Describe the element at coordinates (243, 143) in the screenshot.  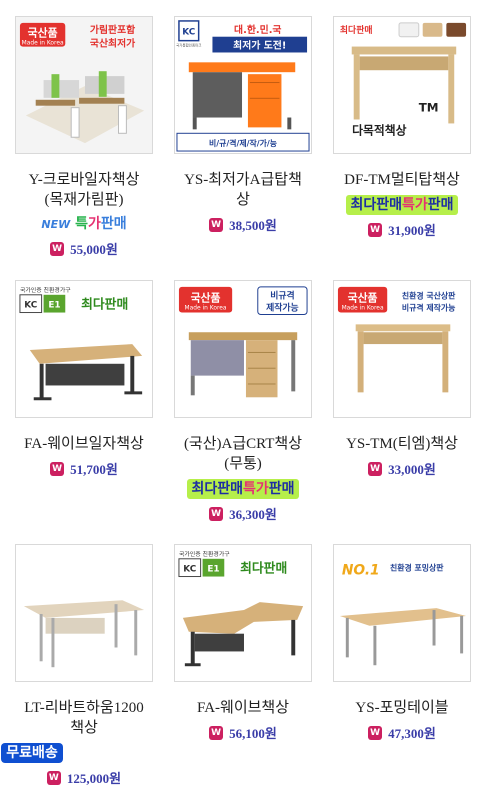
I see `svg-text: 비/규/격/제/작/가/능` at that location.